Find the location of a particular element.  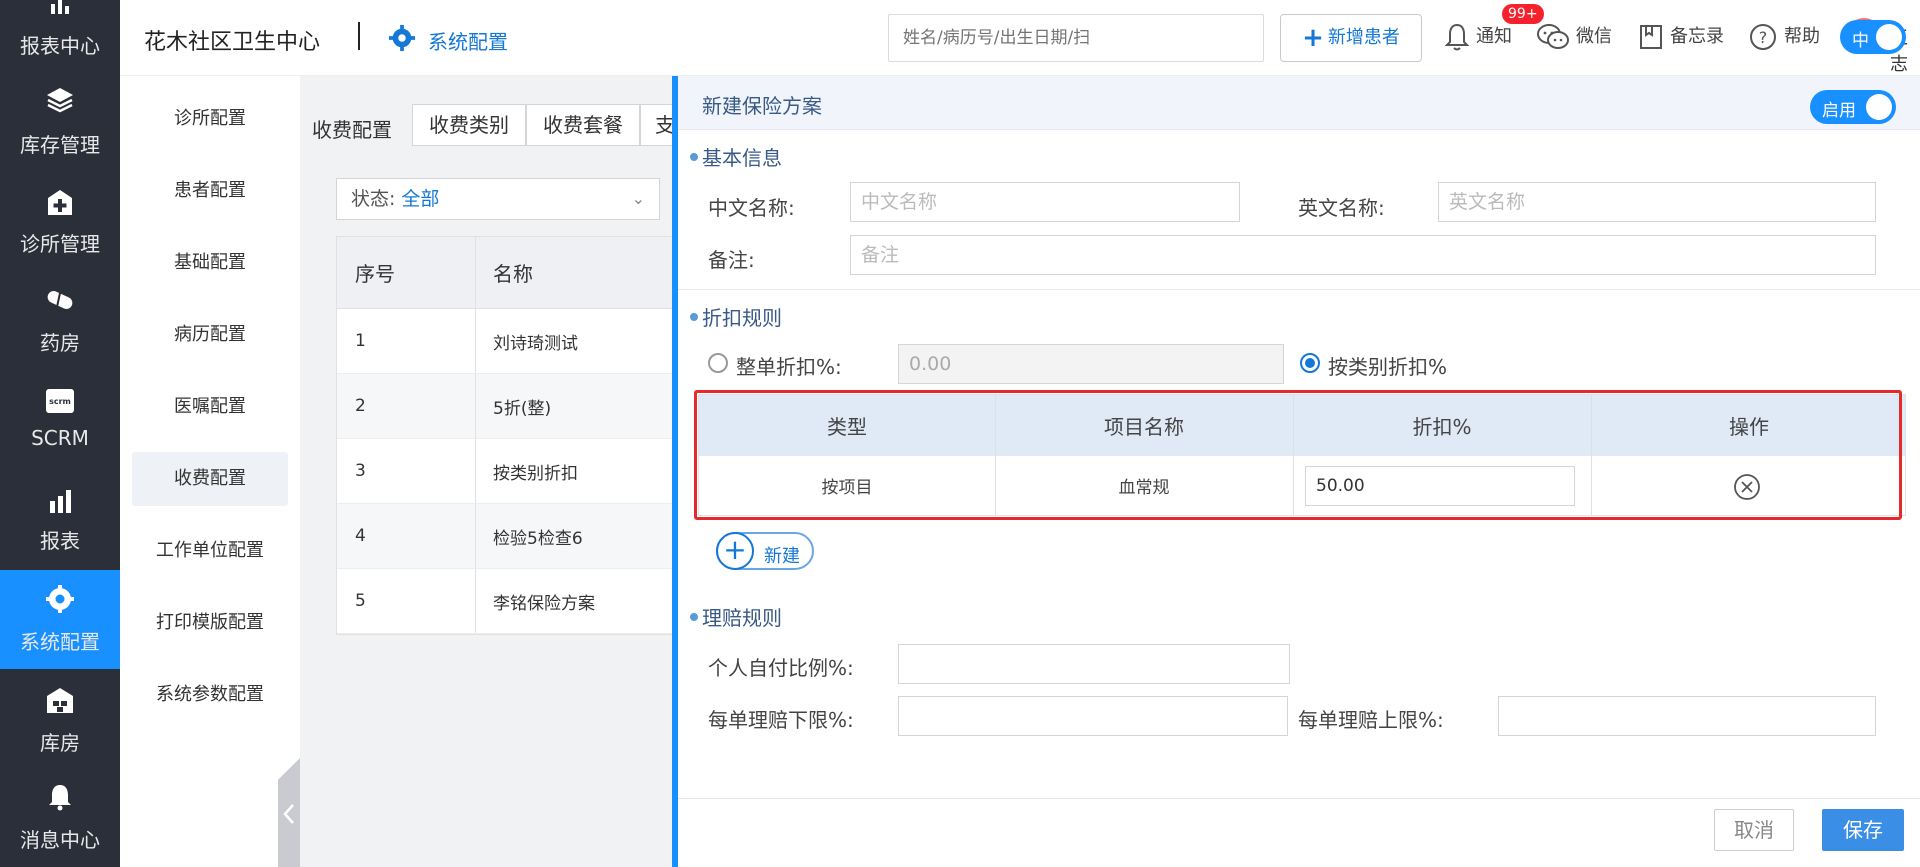

nav-item-messages: 消息中心 is located at coordinates (60, 817).